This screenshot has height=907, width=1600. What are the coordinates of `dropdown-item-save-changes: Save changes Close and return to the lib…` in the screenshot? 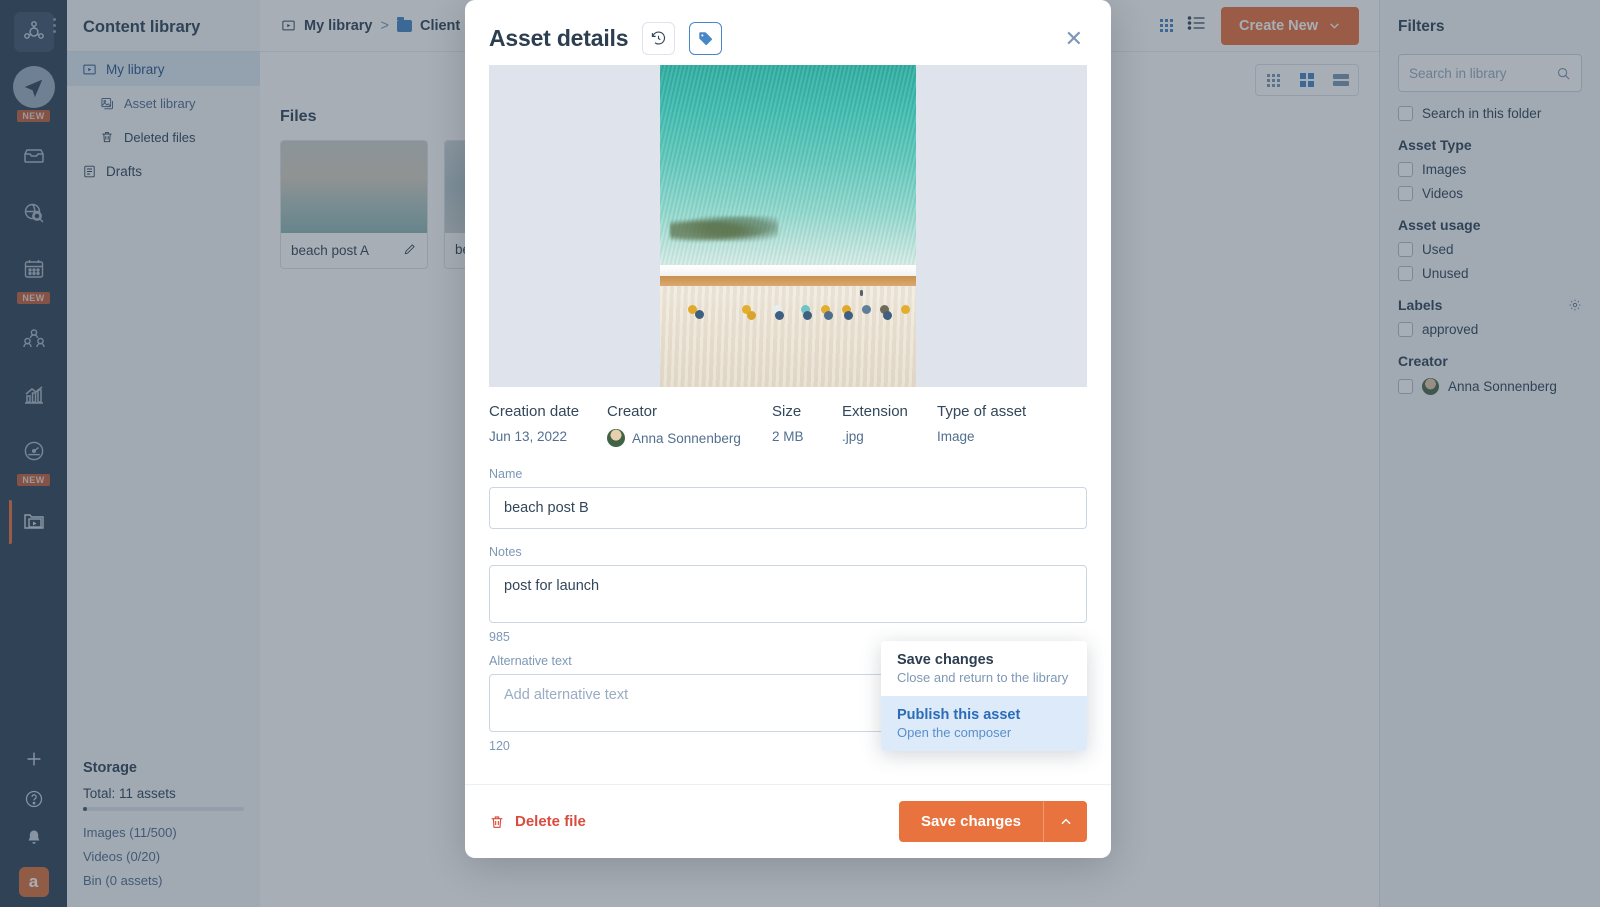 It's located at (984, 668).